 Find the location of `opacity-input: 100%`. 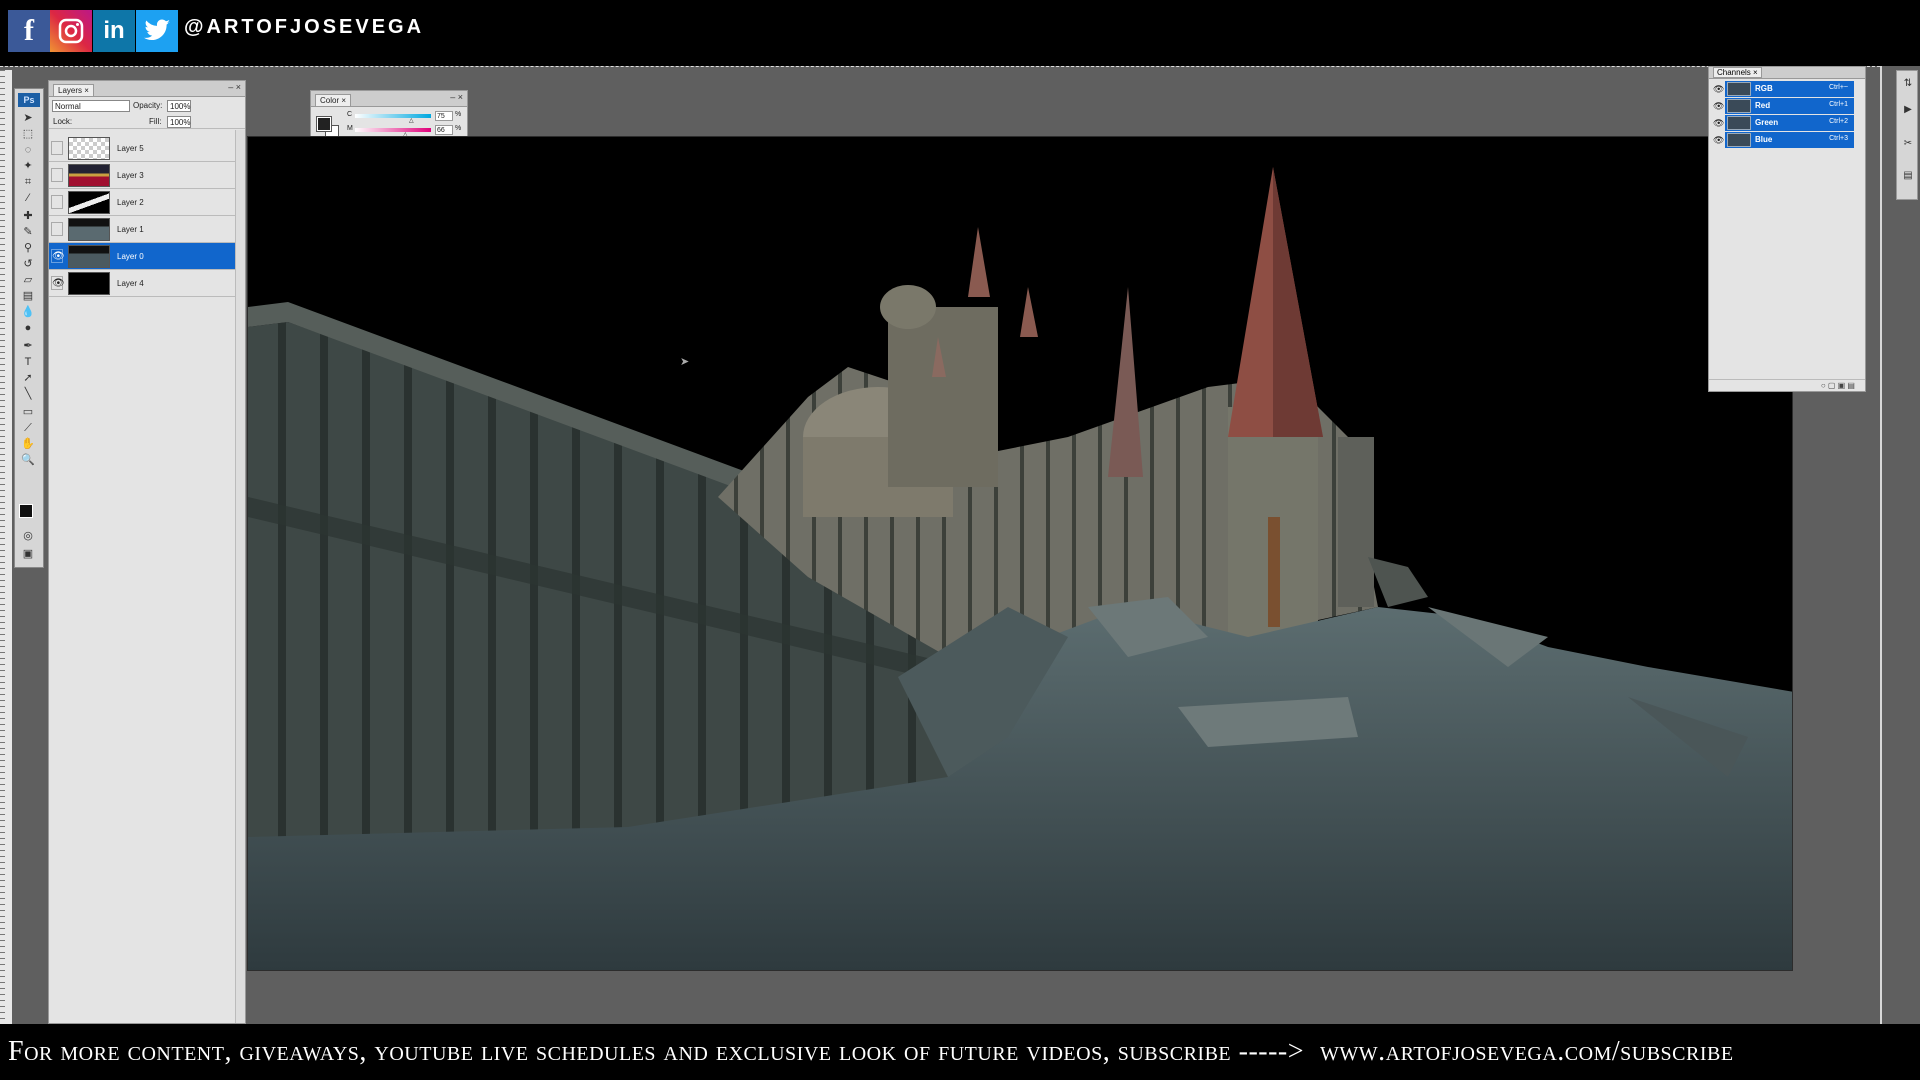

opacity-input: 100% is located at coordinates (179, 106).